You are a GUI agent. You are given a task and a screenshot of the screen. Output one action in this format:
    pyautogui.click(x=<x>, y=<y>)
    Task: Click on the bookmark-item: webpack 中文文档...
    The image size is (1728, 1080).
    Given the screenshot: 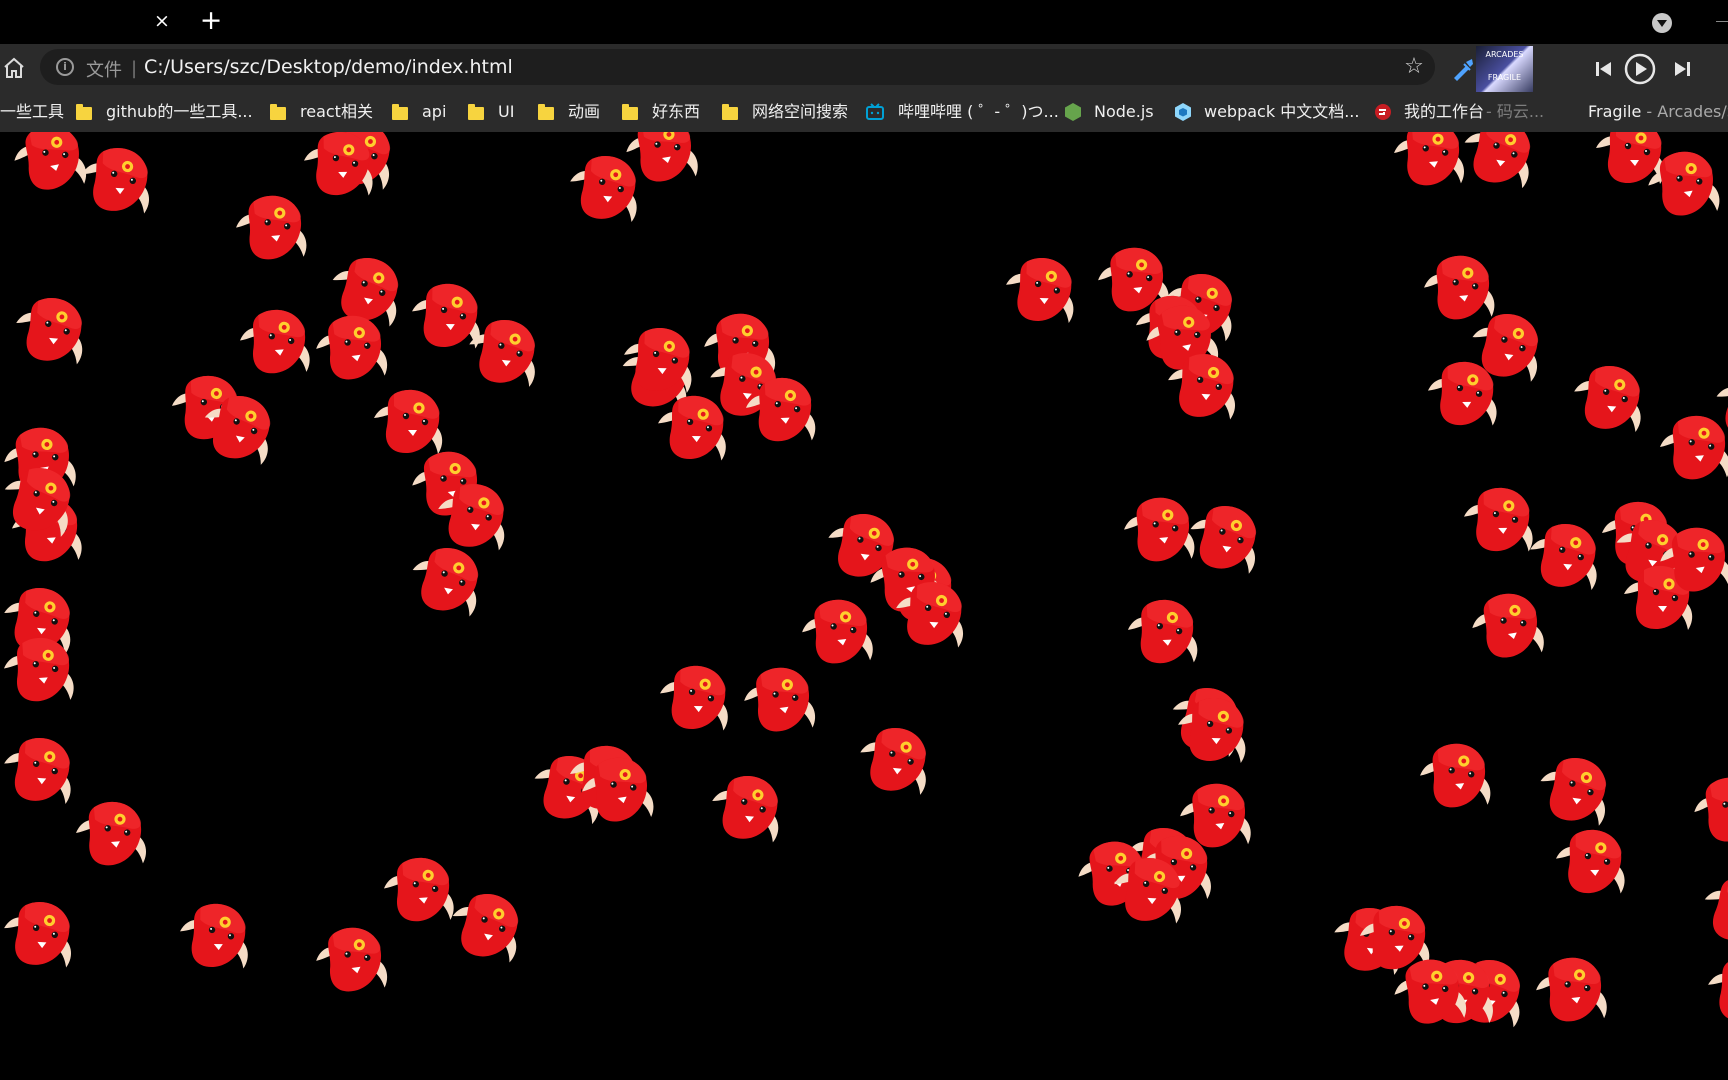 What is the action you would take?
    pyautogui.click(x=1266, y=112)
    